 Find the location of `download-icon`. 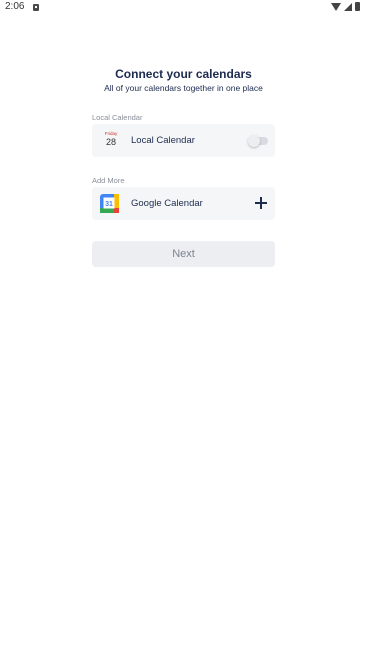

download-icon is located at coordinates (36, 7).